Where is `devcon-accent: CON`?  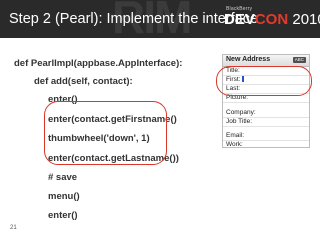 devcon-accent: CON is located at coordinates (271, 19).